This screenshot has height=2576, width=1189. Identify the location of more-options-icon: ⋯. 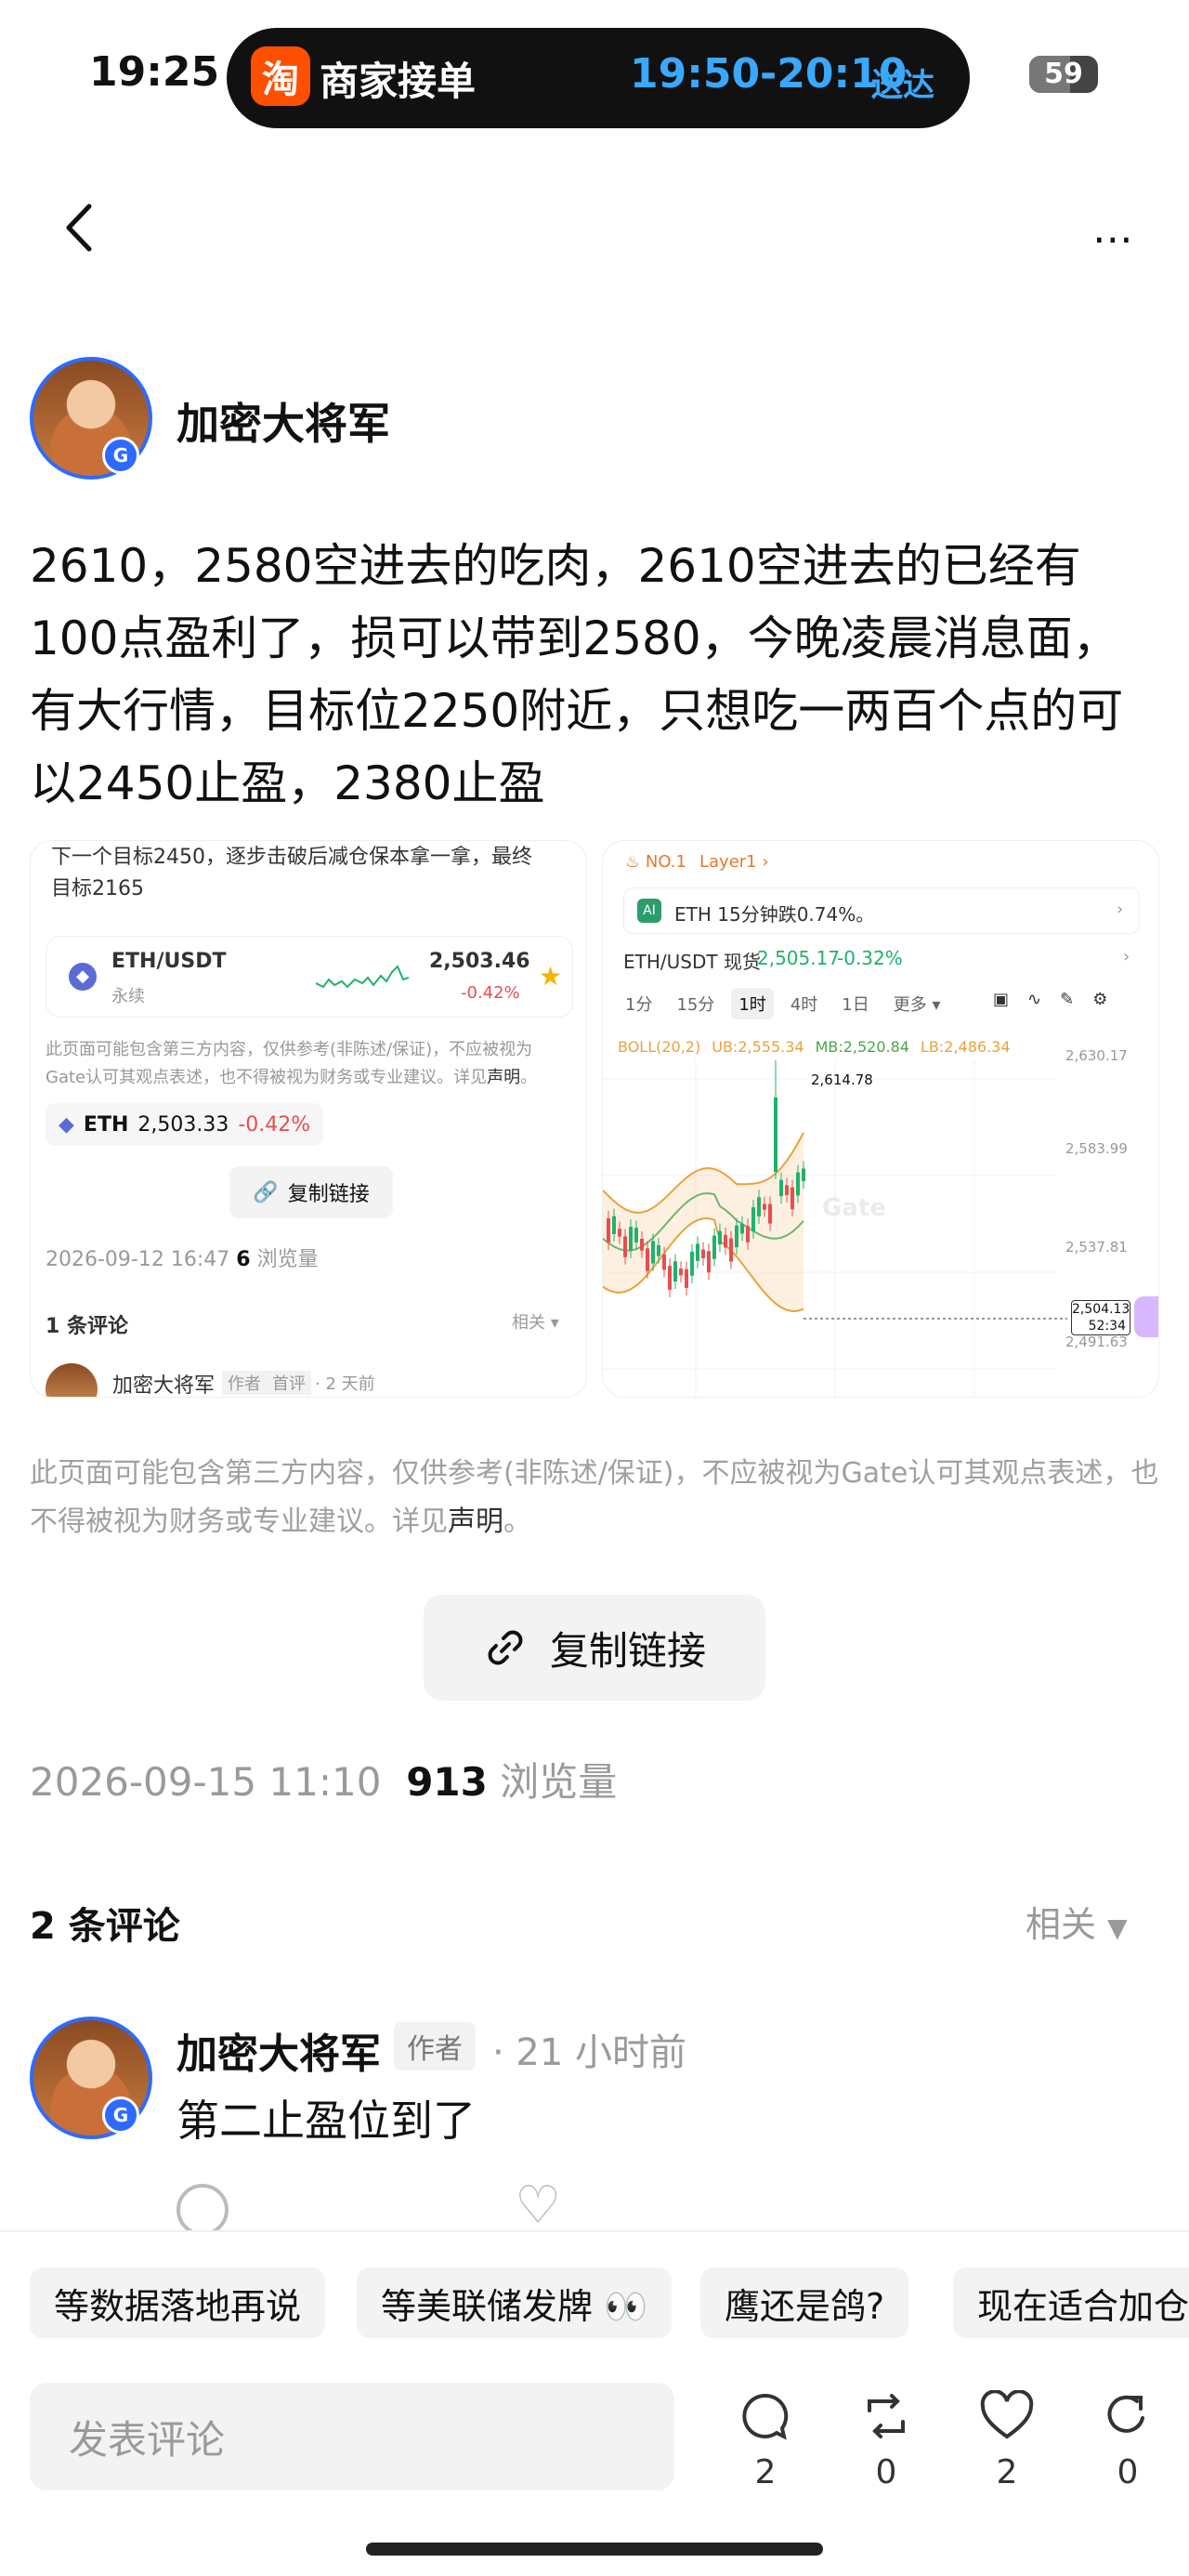
(1115, 239).